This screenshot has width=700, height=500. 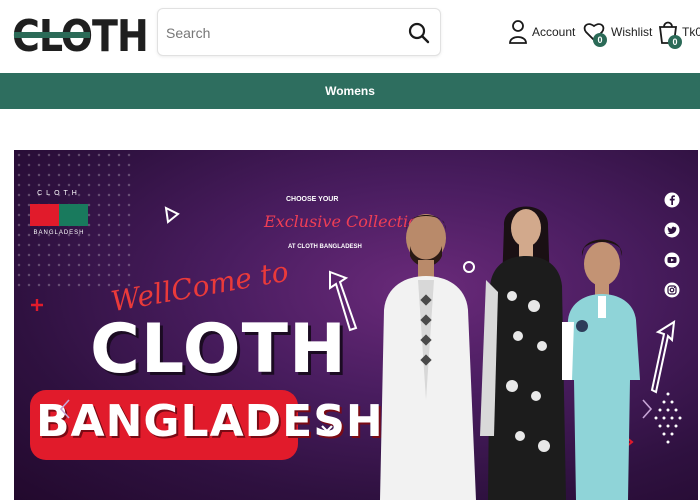 What do you see at coordinates (59, 233) in the screenshot?
I see `banner-brand-bottom: BANGLADESH` at bounding box center [59, 233].